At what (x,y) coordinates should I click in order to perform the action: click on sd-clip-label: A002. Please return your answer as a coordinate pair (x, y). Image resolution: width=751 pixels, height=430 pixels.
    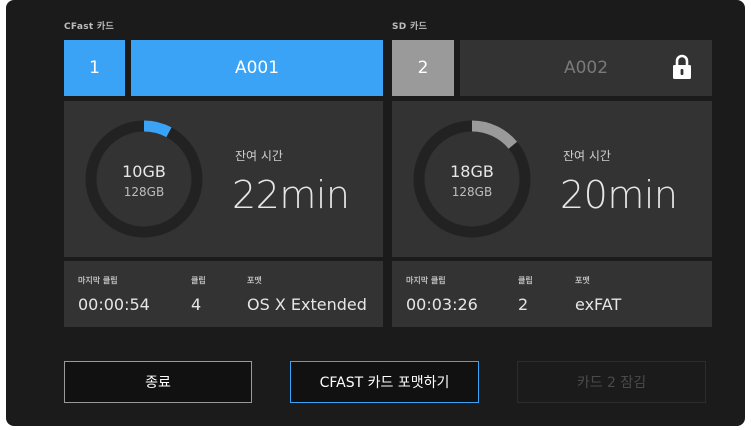
    Looking at the image, I should click on (586, 68).